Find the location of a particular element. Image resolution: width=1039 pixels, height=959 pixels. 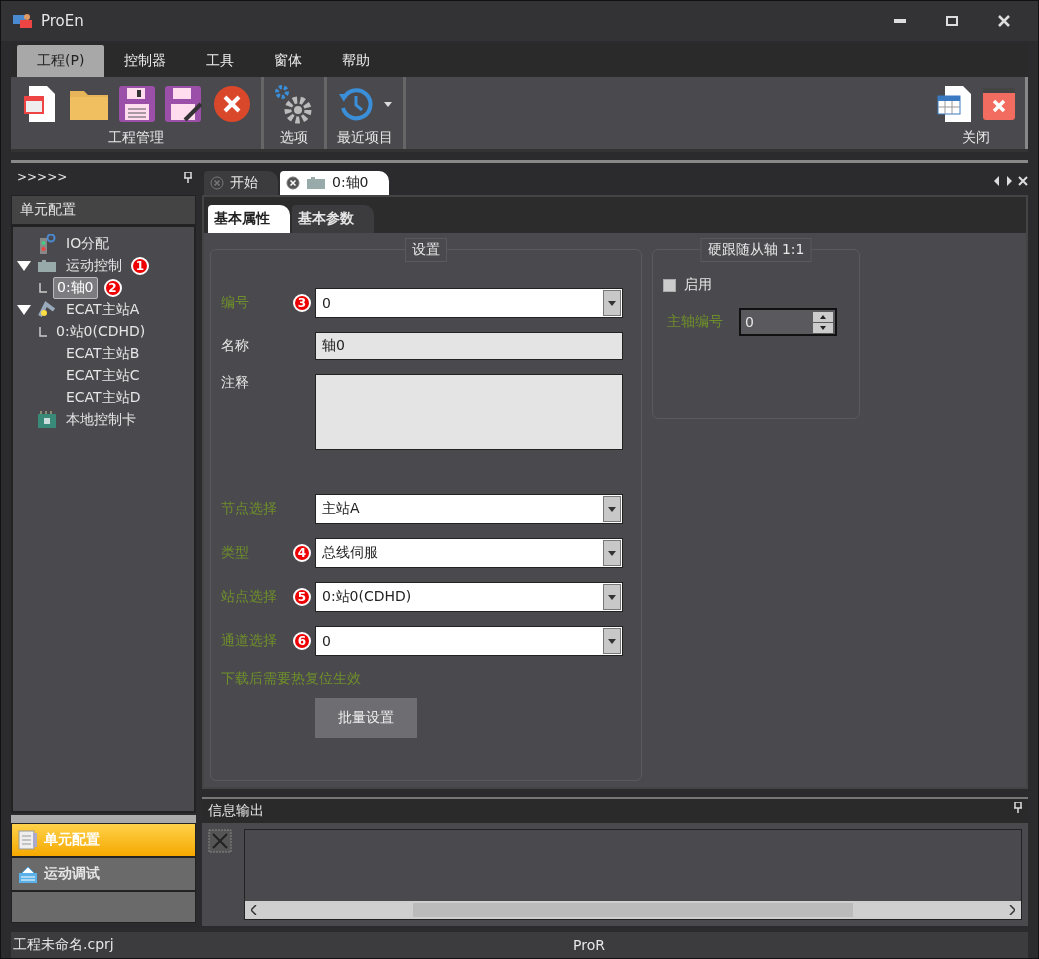

horizontal-scrollbar is located at coordinates (633, 910).